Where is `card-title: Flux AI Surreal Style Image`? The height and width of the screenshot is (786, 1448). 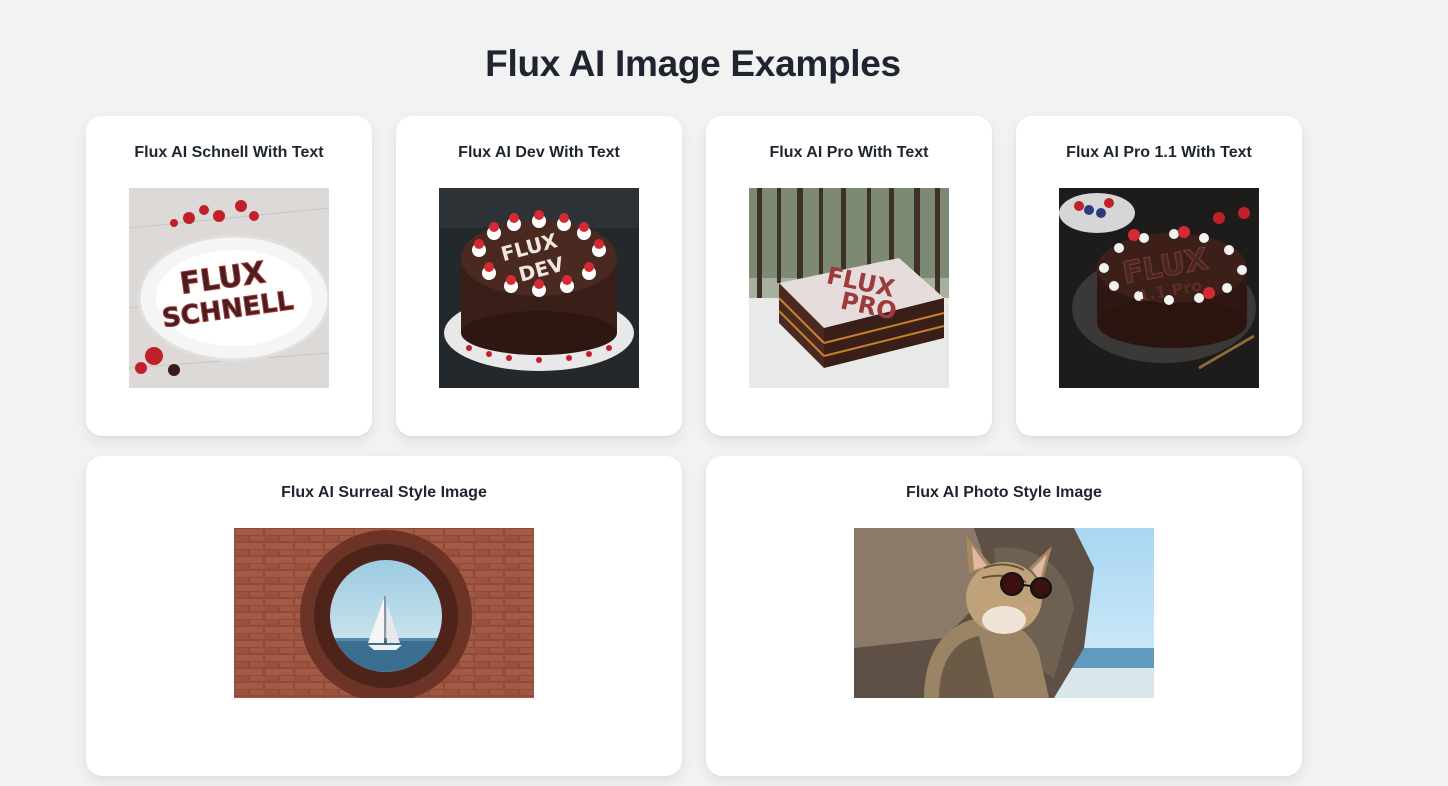
card-title: Flux AI Surreal Style Image is located at coordinates (384, 492).